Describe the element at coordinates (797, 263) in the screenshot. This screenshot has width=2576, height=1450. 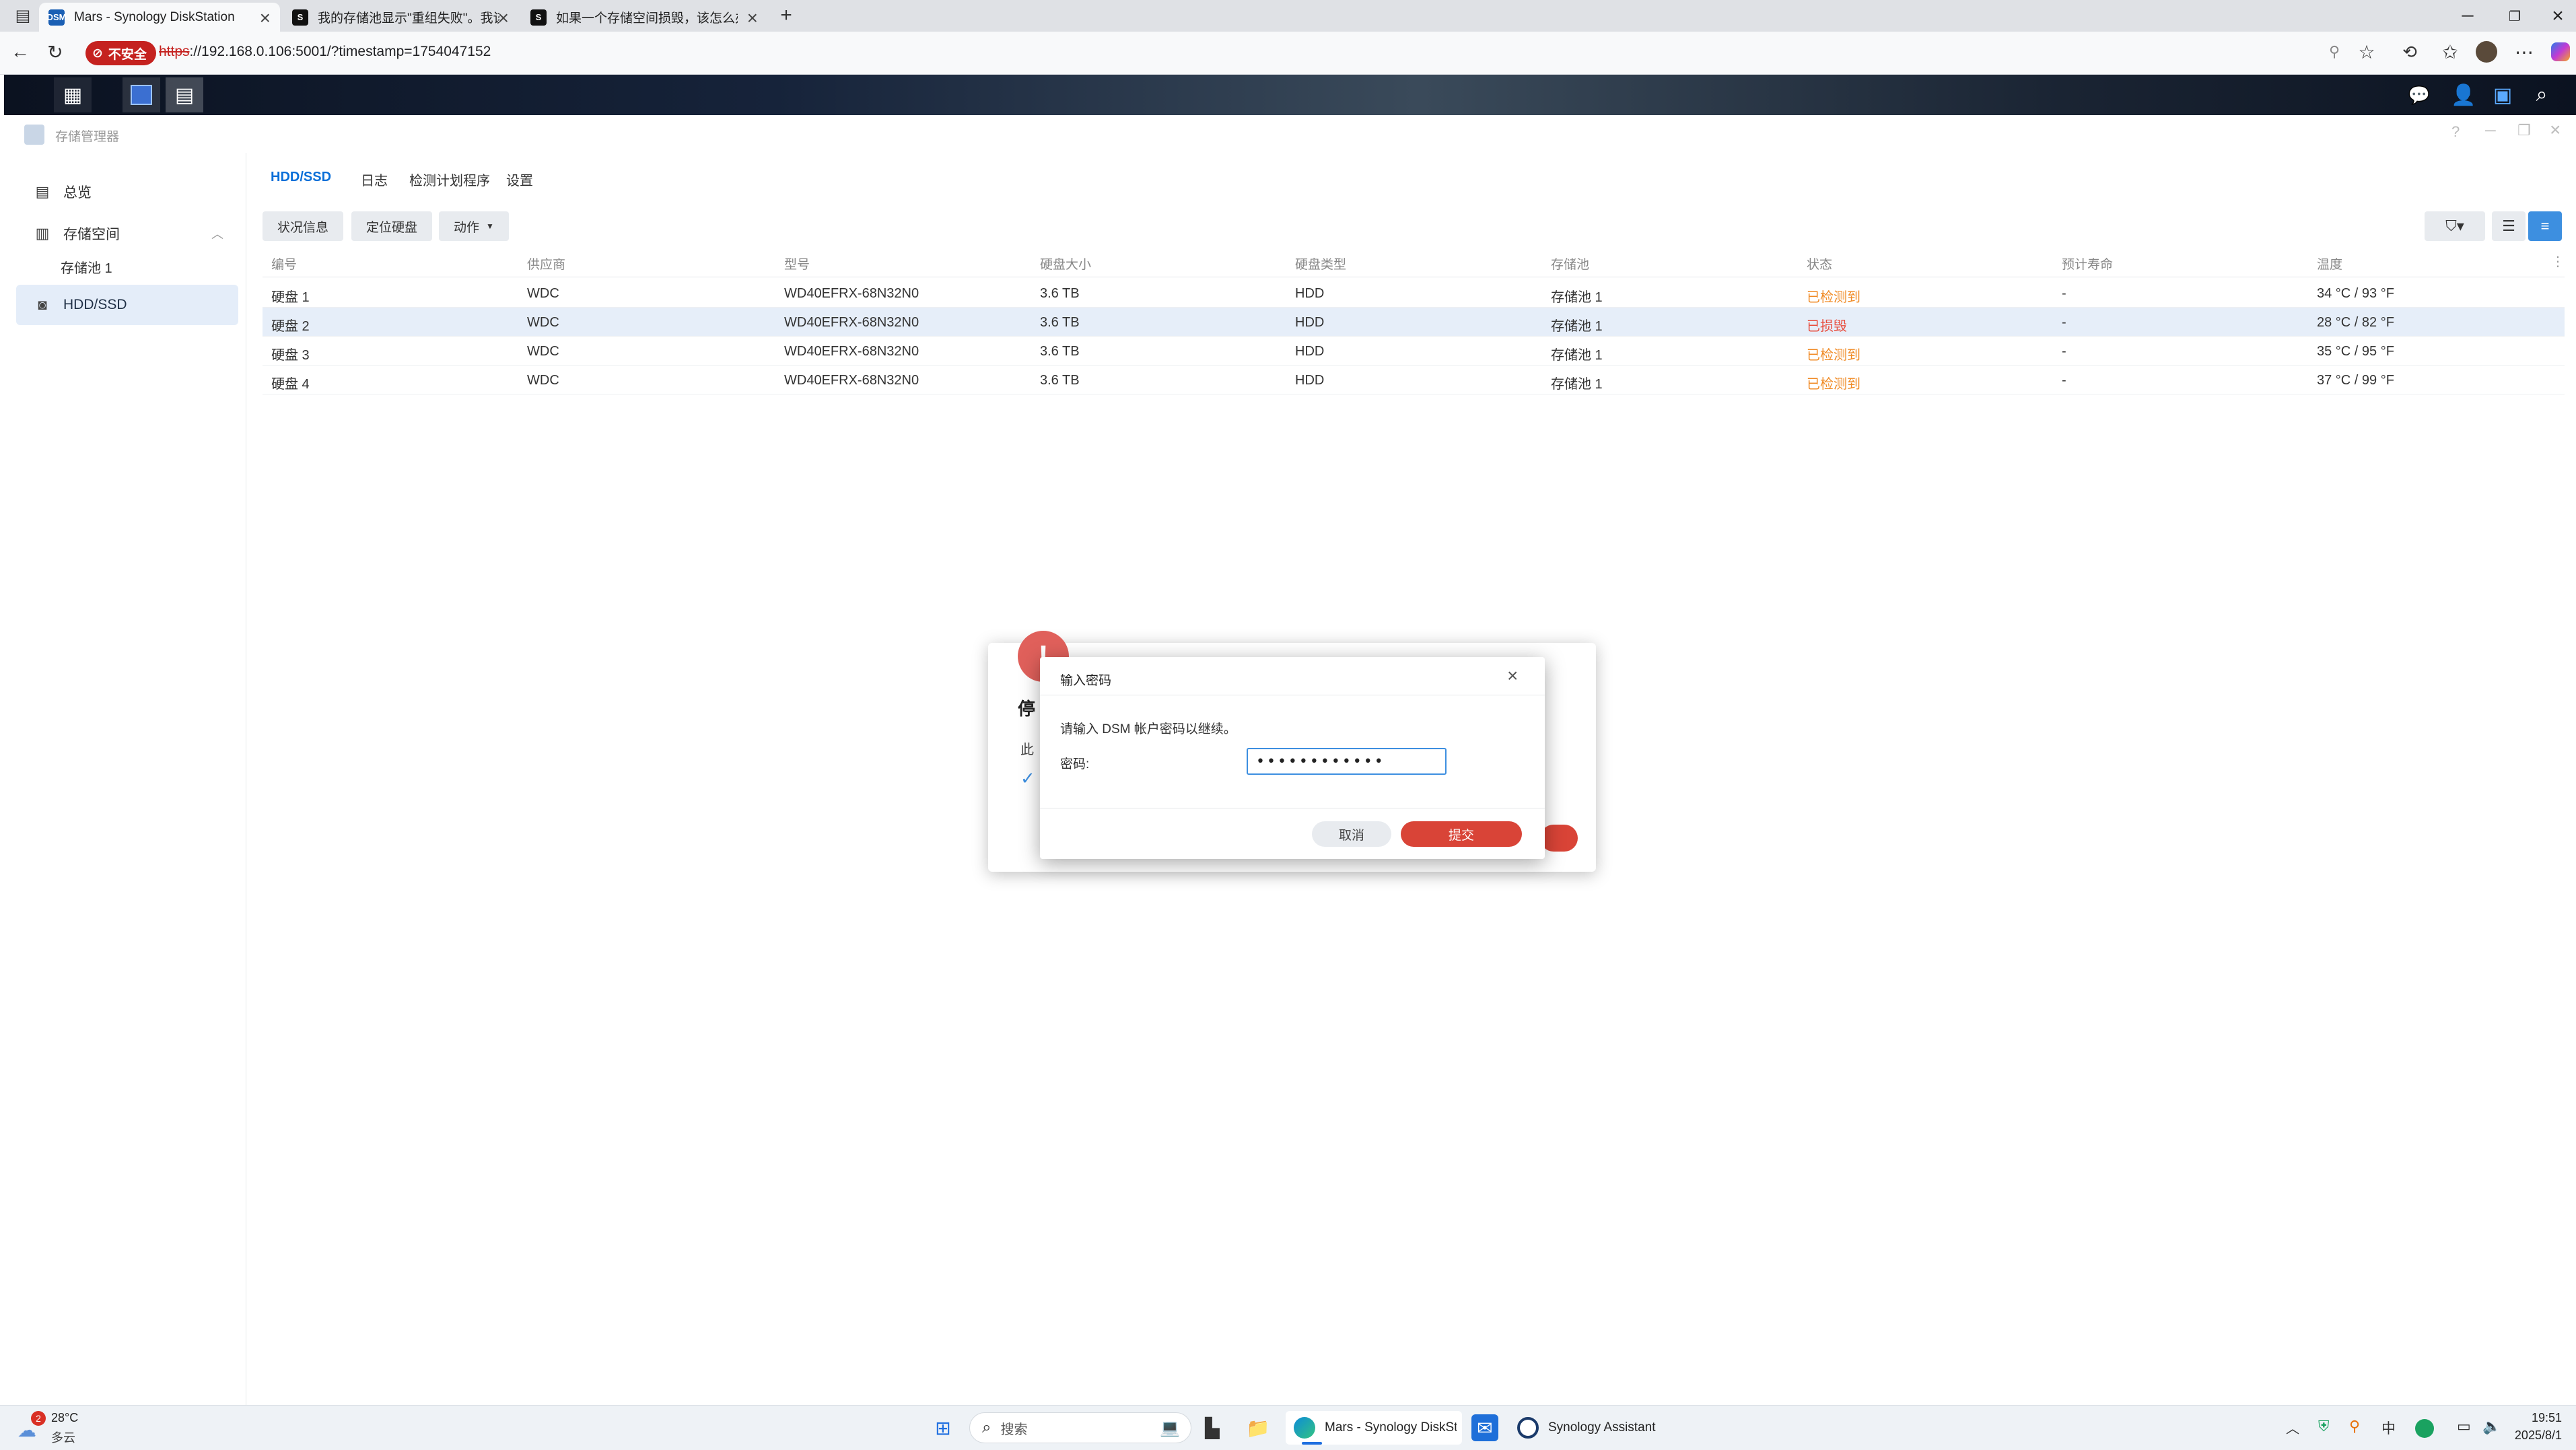
I see `column-header-model: 型号` at that location.